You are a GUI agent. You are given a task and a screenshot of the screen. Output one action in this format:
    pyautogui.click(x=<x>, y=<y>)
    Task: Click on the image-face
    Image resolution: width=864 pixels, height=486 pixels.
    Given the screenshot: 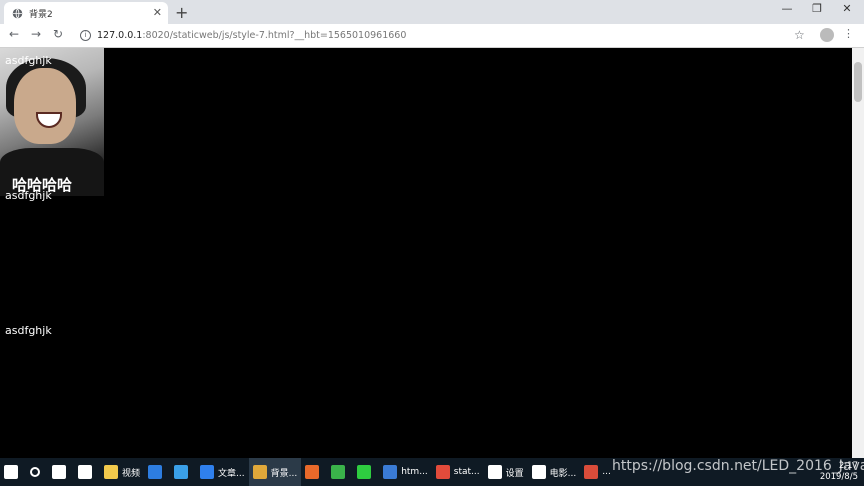 What is the action you would take?
    pyautogui.click(x=45, y=106)
    